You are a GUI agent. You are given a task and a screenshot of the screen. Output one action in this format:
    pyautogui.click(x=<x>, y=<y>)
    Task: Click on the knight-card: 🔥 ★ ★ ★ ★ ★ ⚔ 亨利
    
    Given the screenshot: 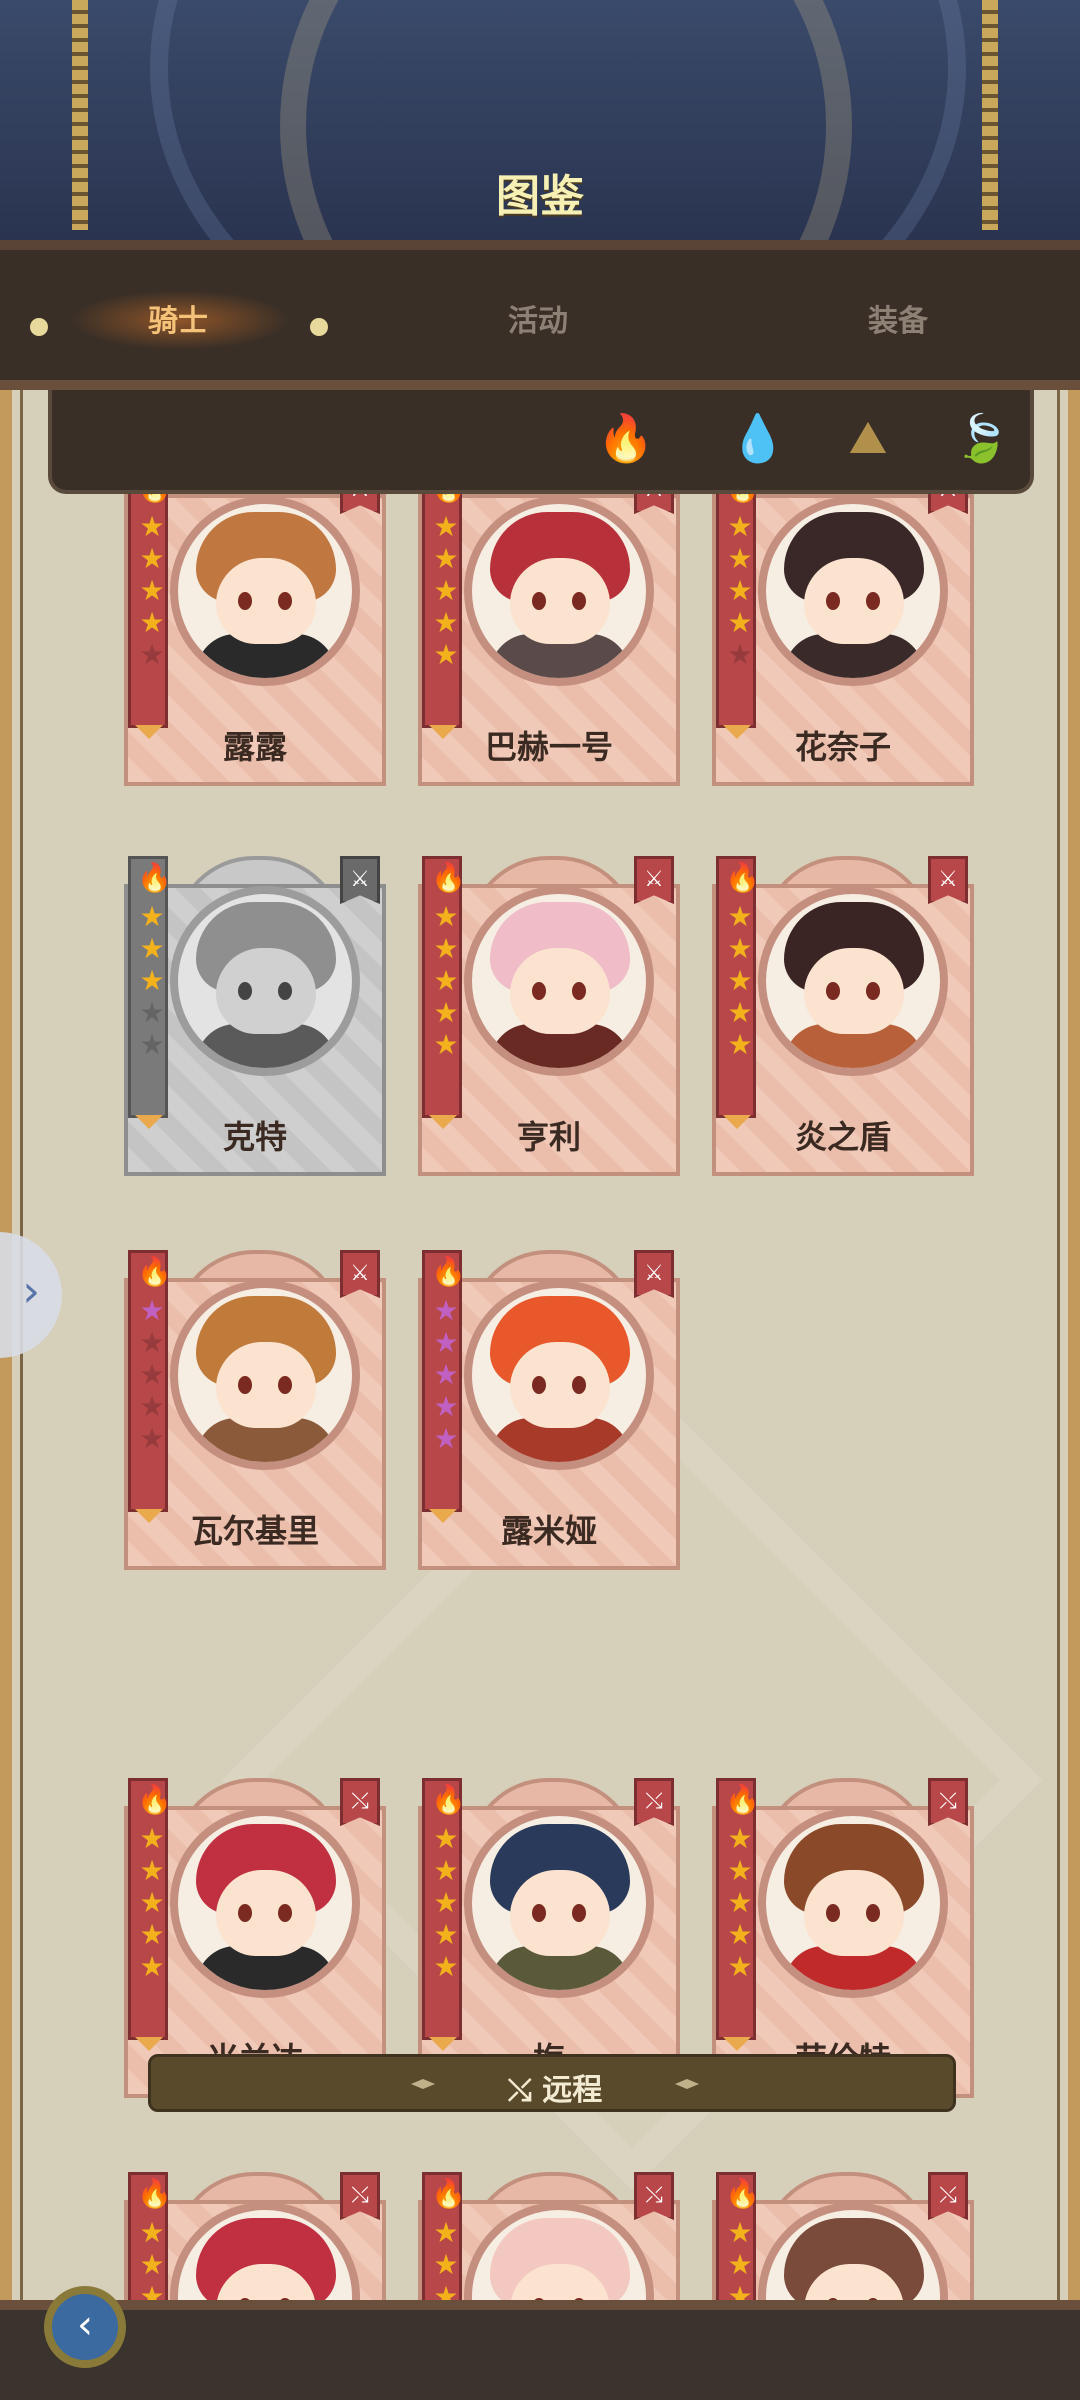 What is the action you would take?
    pyautogui.click(x=549, y=1016)
    